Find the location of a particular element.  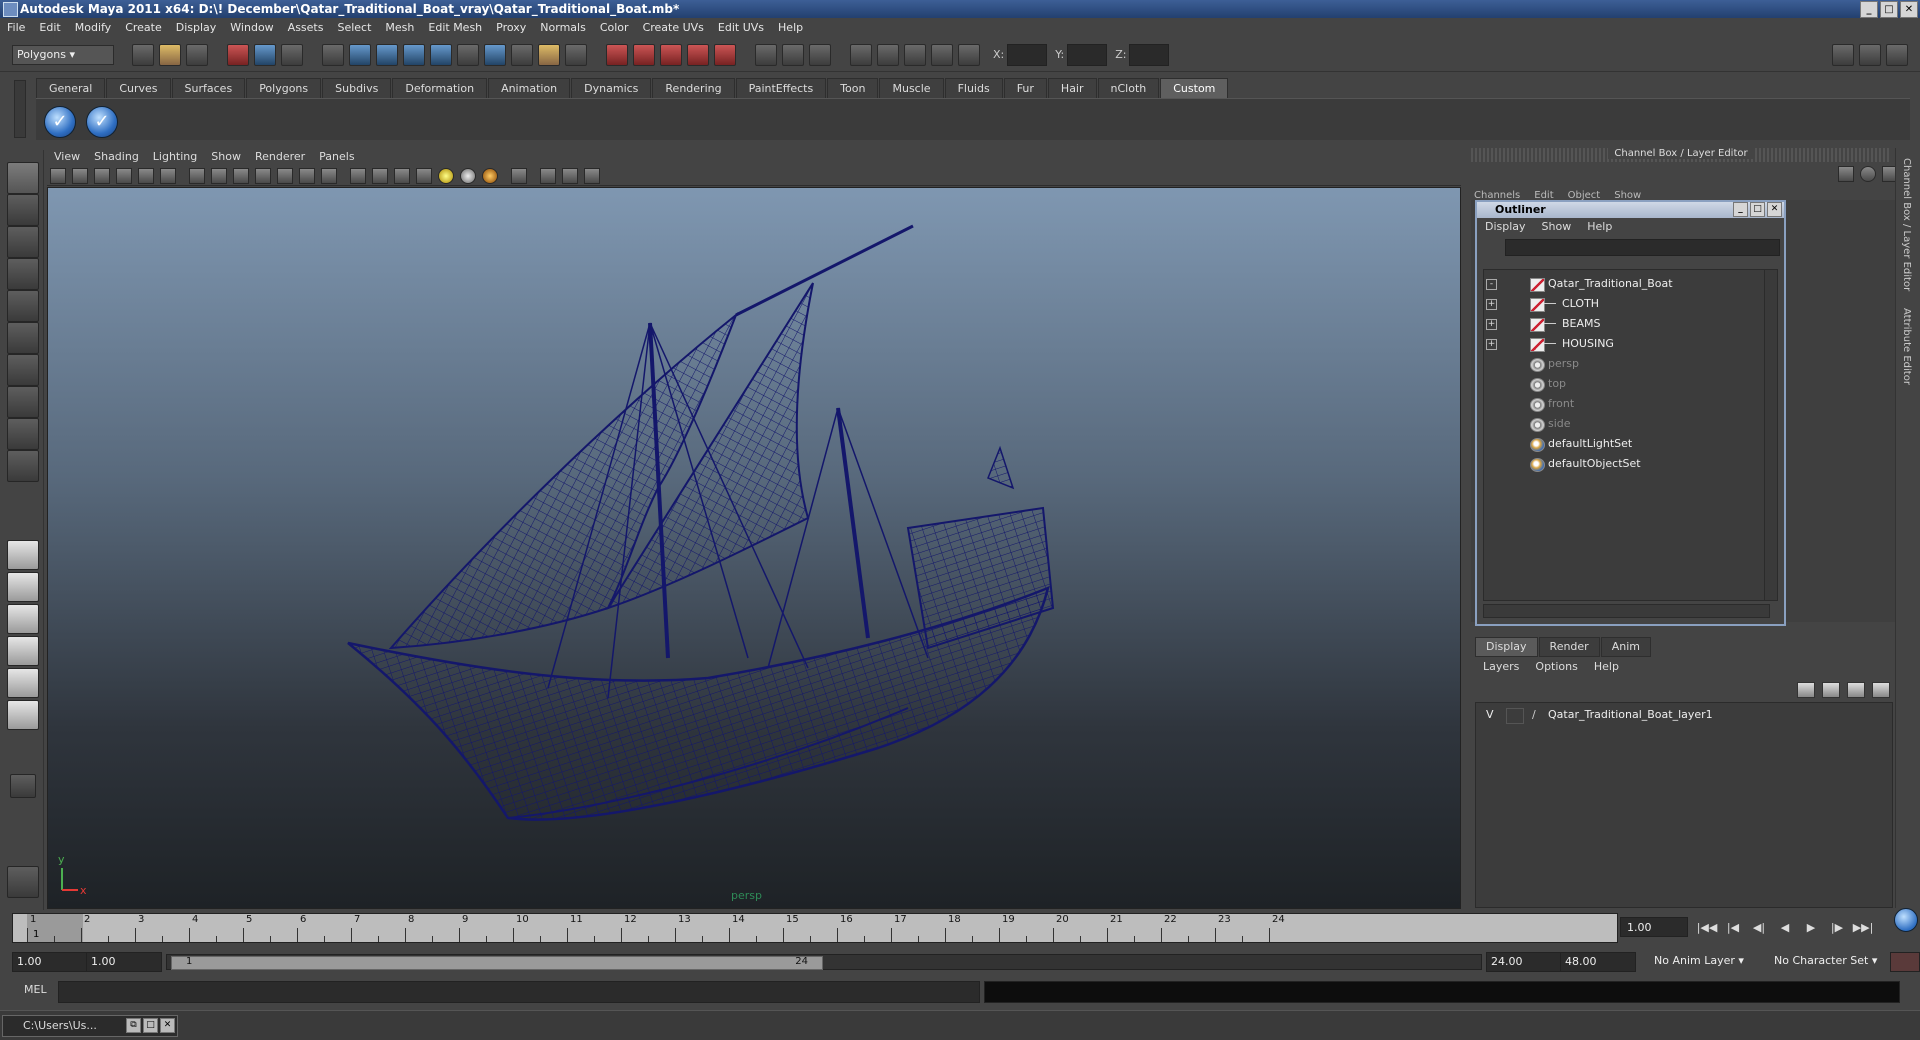

resolution-gate-icon is located at coordinates (241, 175).